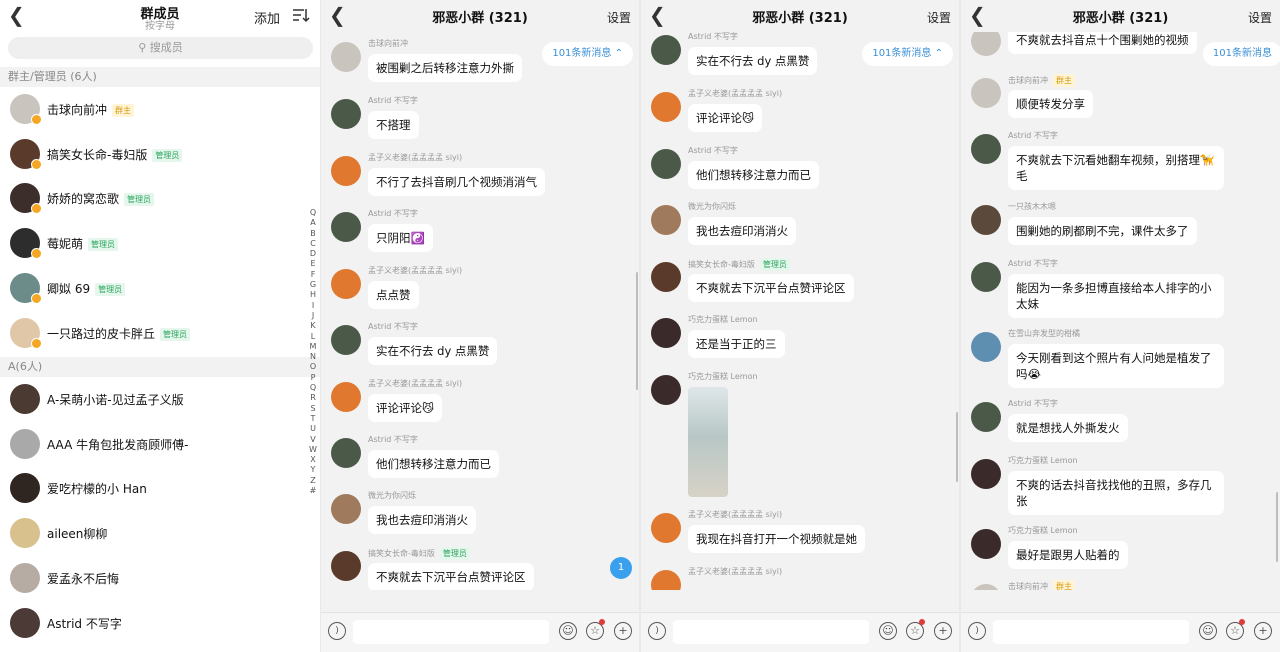 This screenshot has width=1280, height=652. I want to click on member-row: A-呆萌小诺-见过孟子义版, so click(155, 400).